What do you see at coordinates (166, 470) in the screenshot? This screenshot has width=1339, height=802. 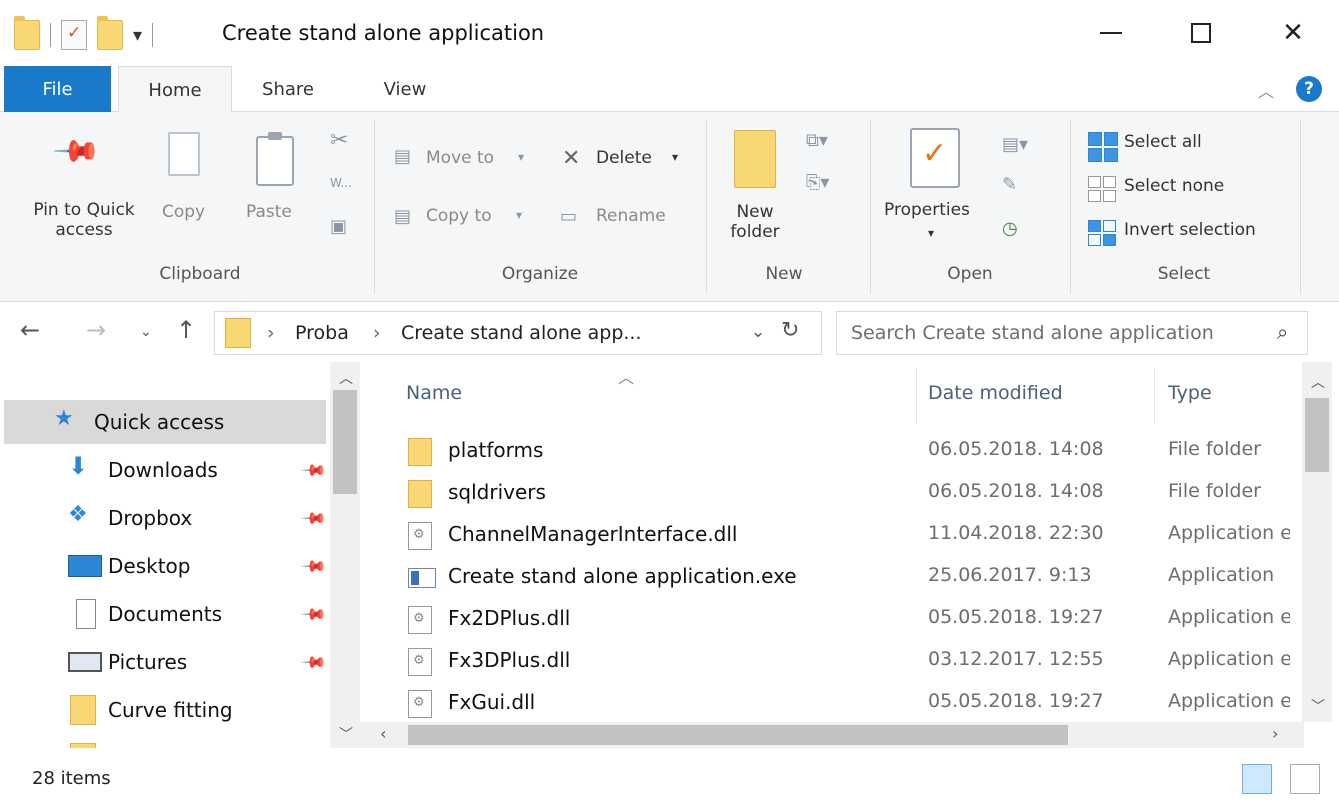 I see `nav-item-downloads: ⬇ Downloads 📌` at bounding box center [166, 470].